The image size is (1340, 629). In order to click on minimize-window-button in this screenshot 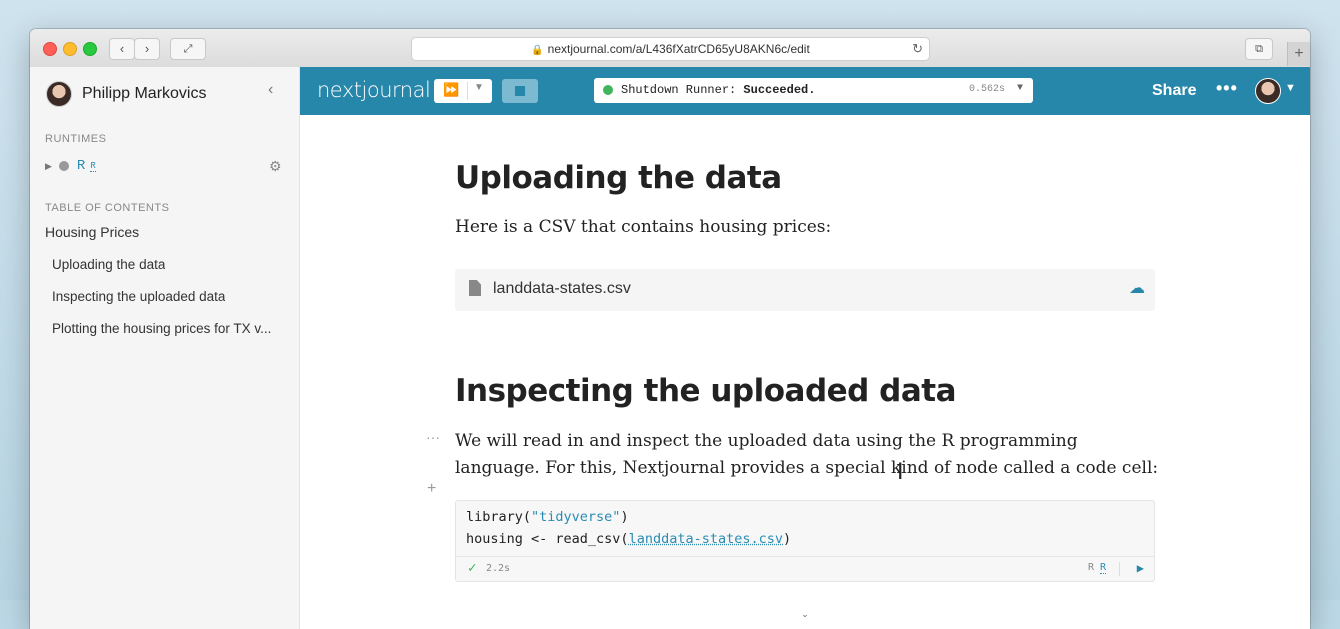, I will do `click(70, 49)`.